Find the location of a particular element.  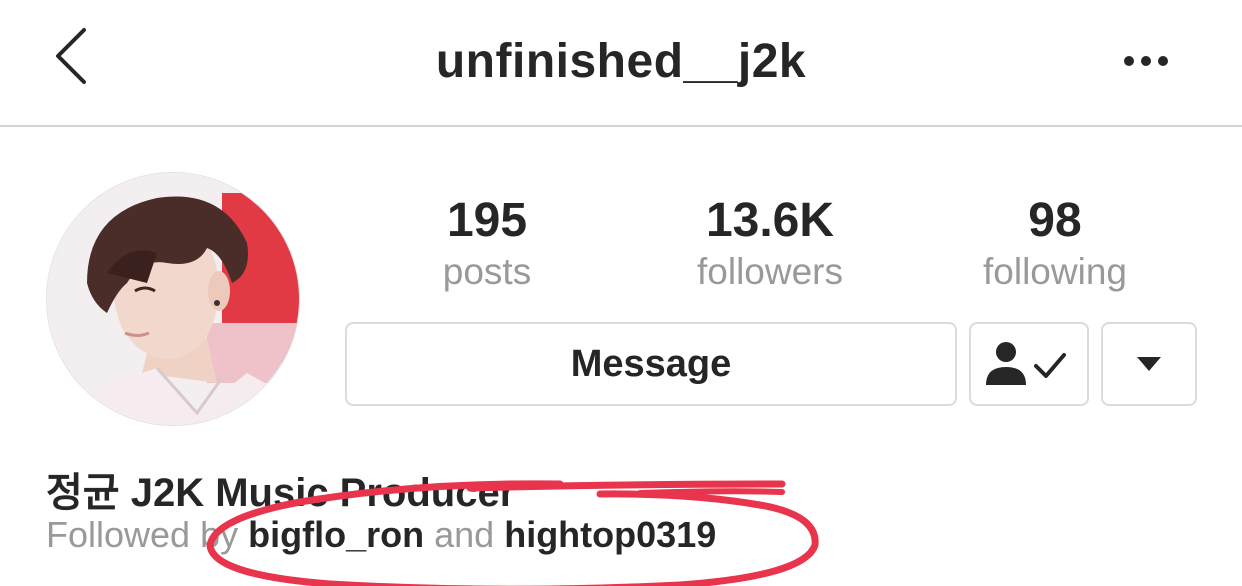

posts-label: posts is located at coordinates (487, 271).